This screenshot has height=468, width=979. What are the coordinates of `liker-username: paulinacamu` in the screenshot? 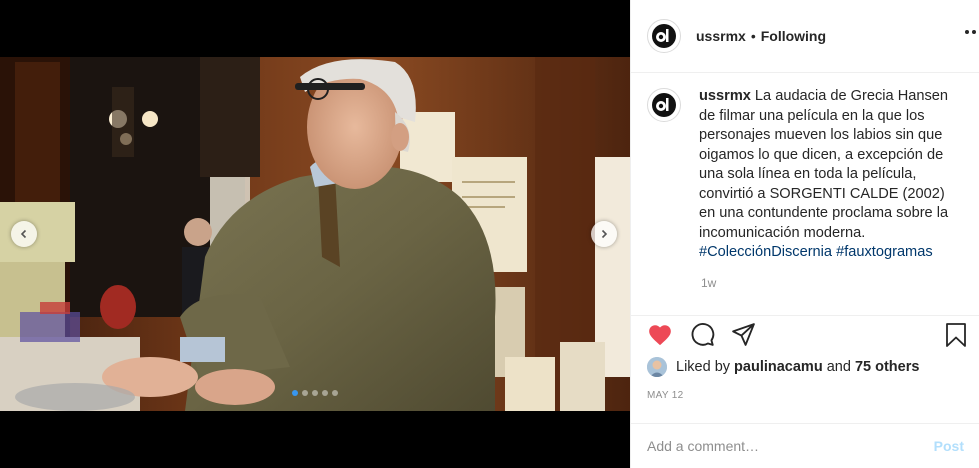 It's located at (778, 367).